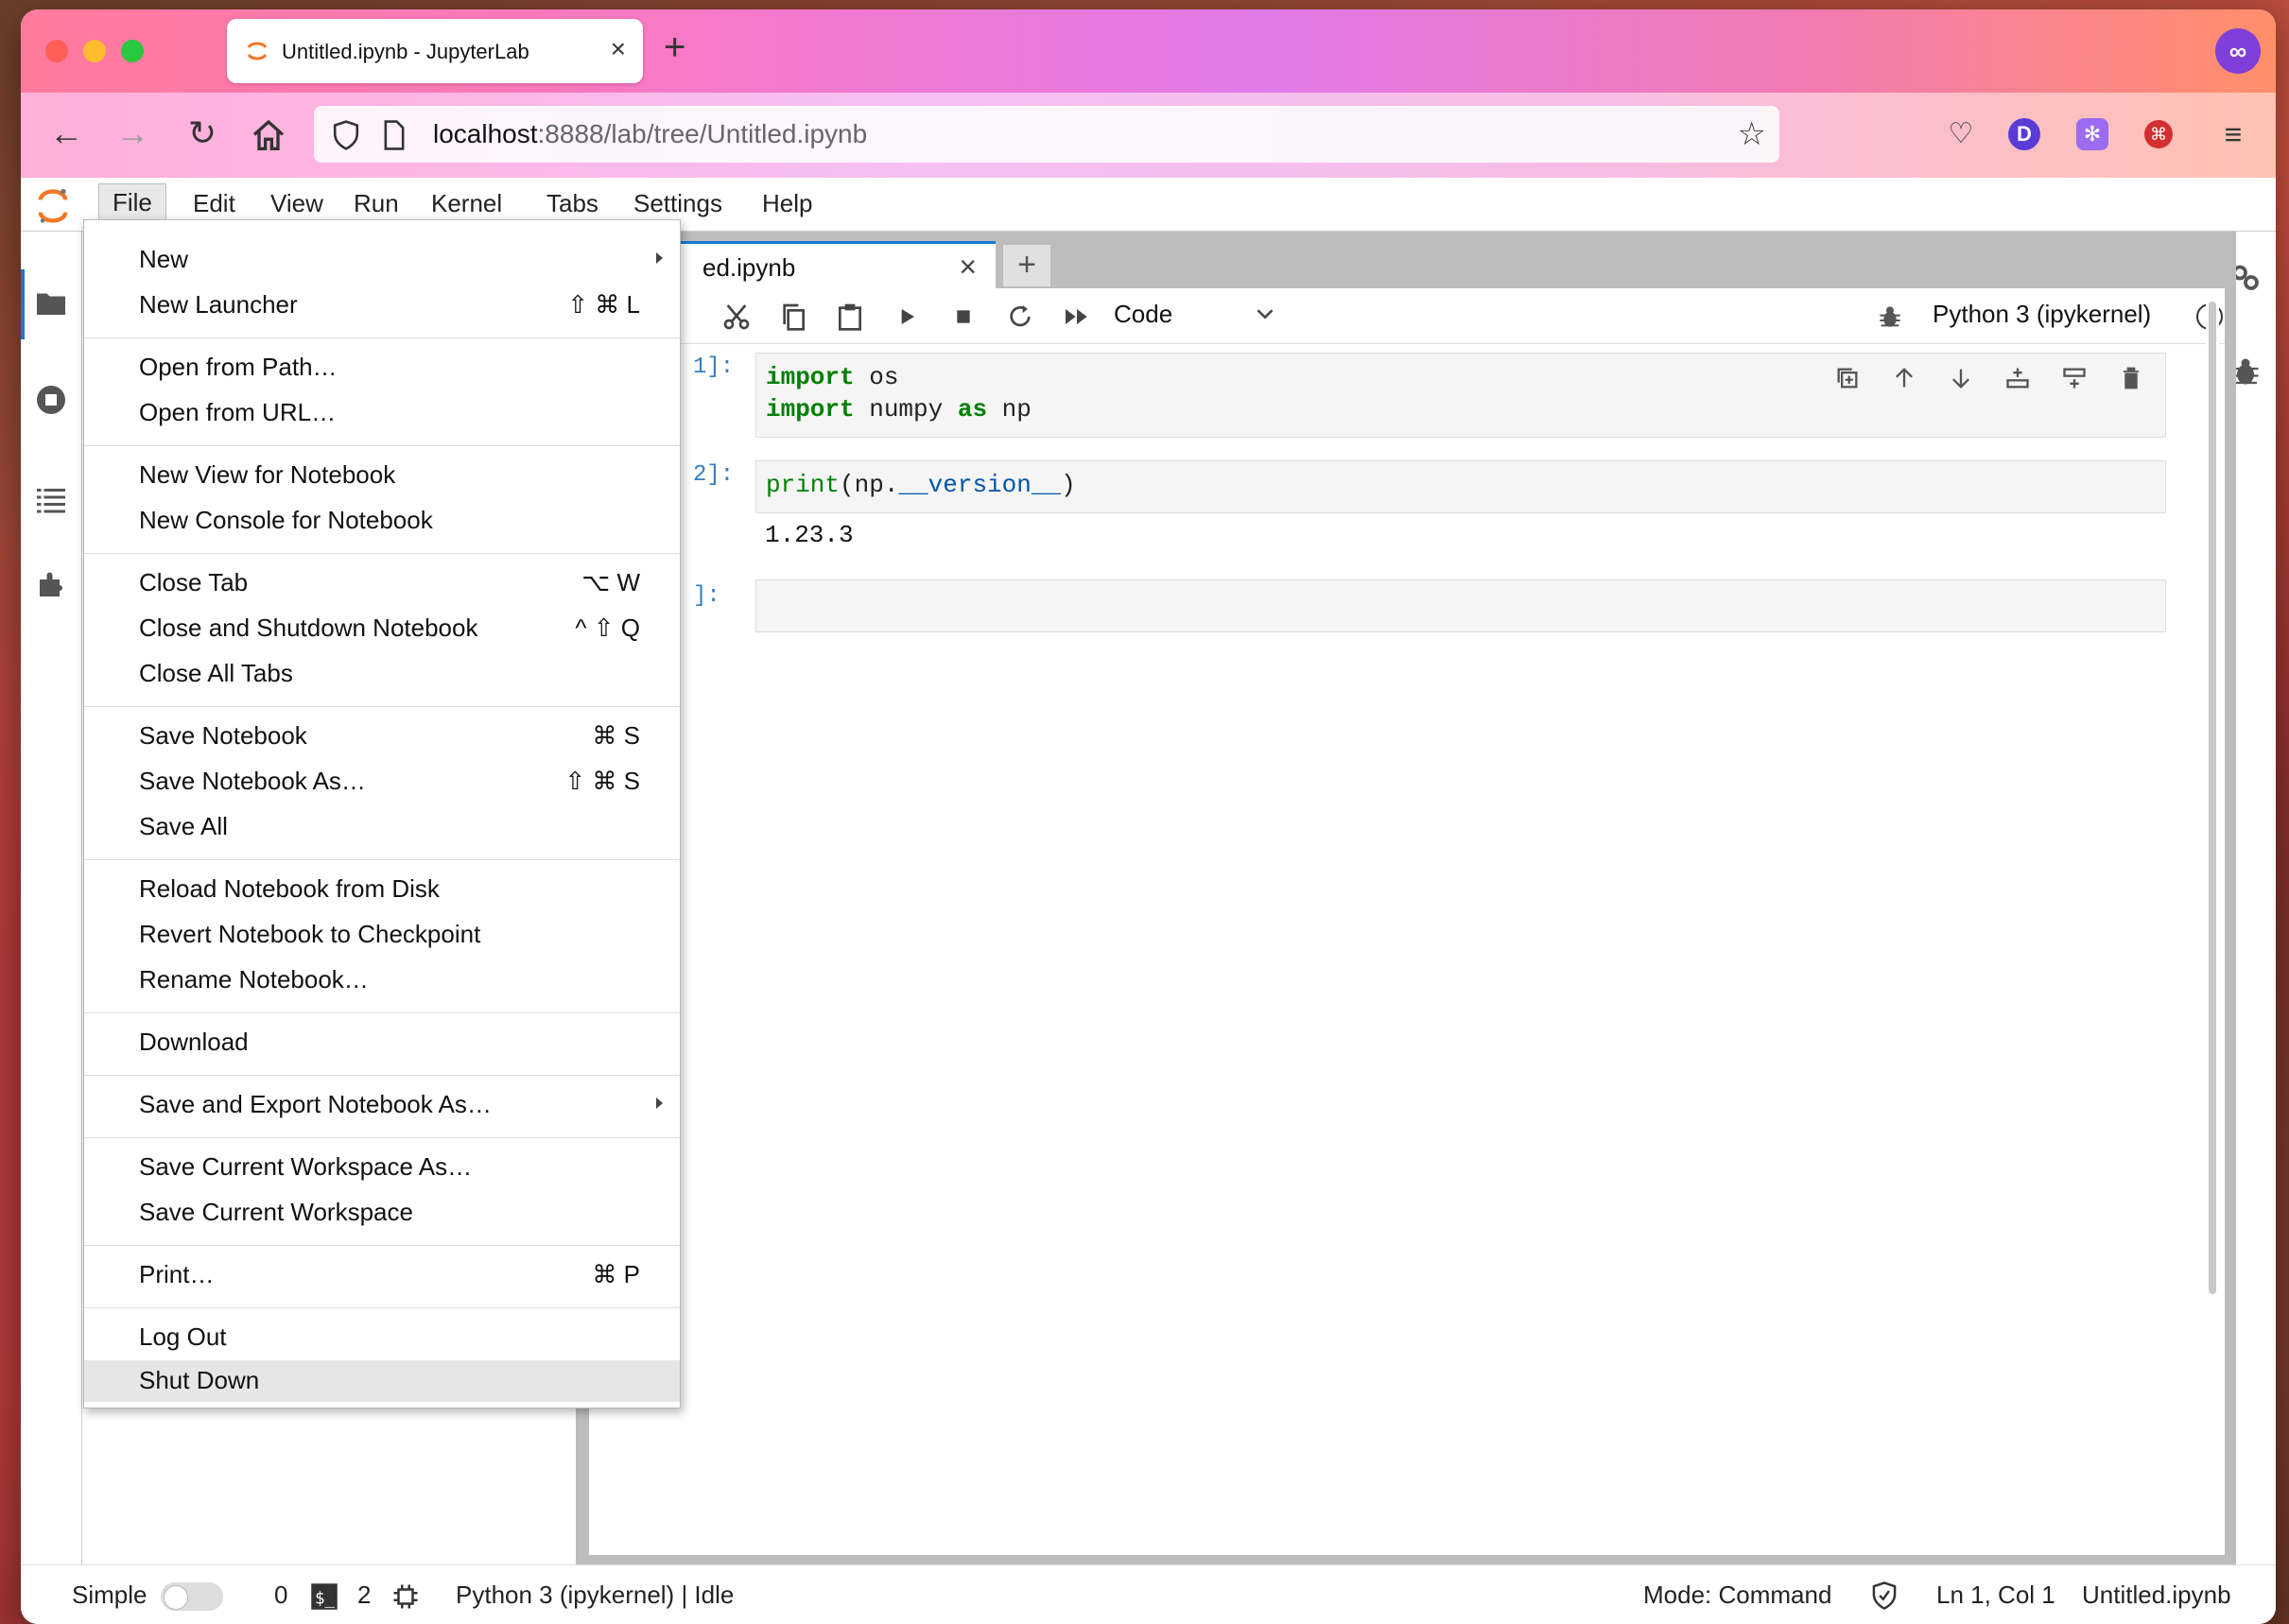 The image size is (2289, 1624). Describe the element at coordinates (405, 51) in the screenshot. I see `browser-tab-title: Untitled.ipynb - JupyterLab` at that location.